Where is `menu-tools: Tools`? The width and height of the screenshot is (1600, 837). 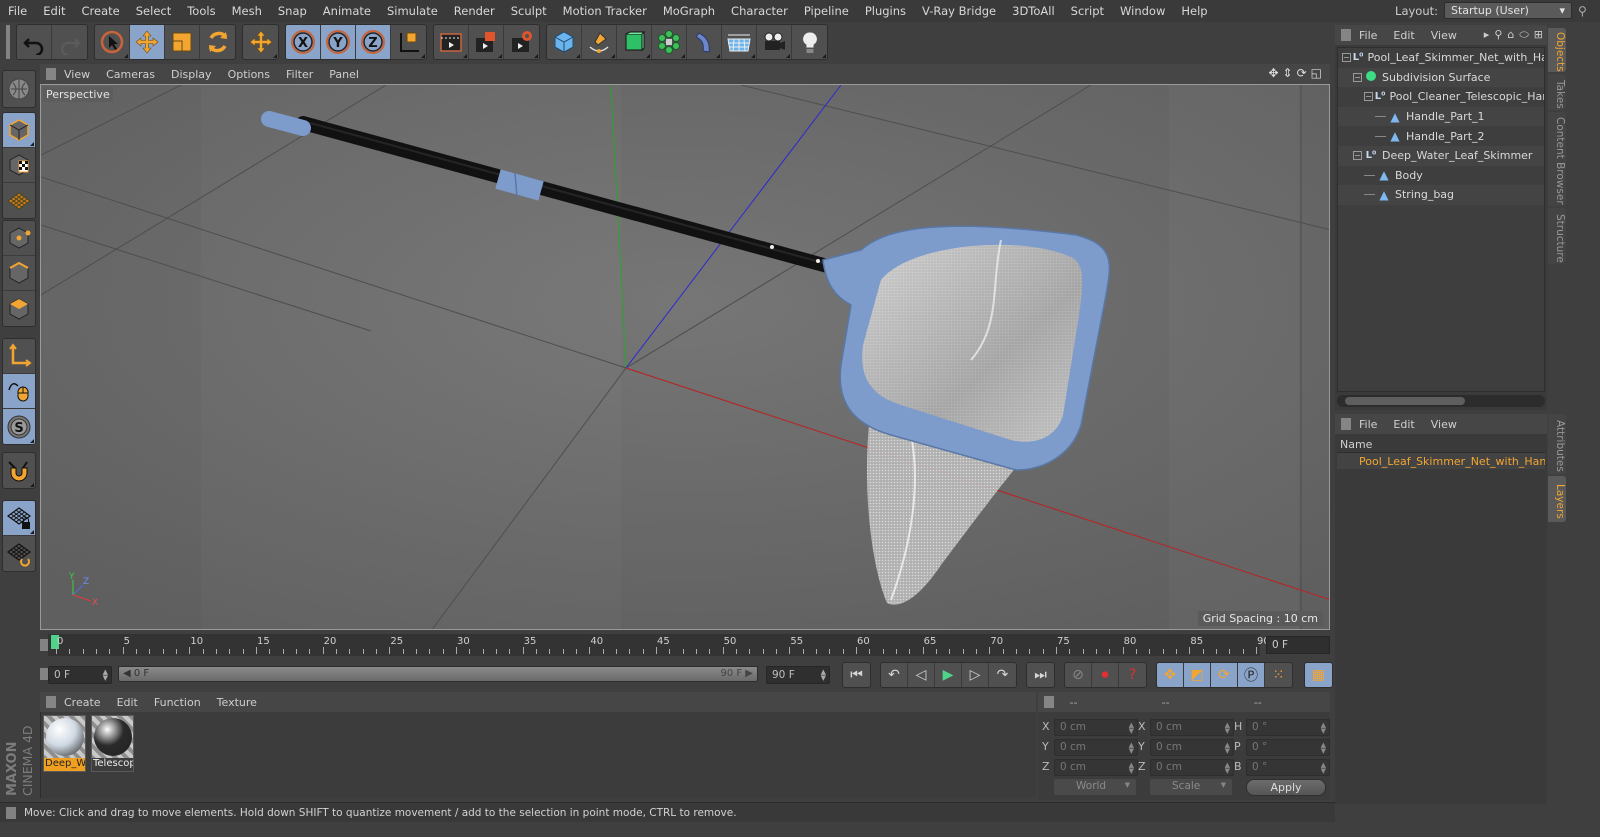 menu-tools: Tools is located at coordinates (201, 11).